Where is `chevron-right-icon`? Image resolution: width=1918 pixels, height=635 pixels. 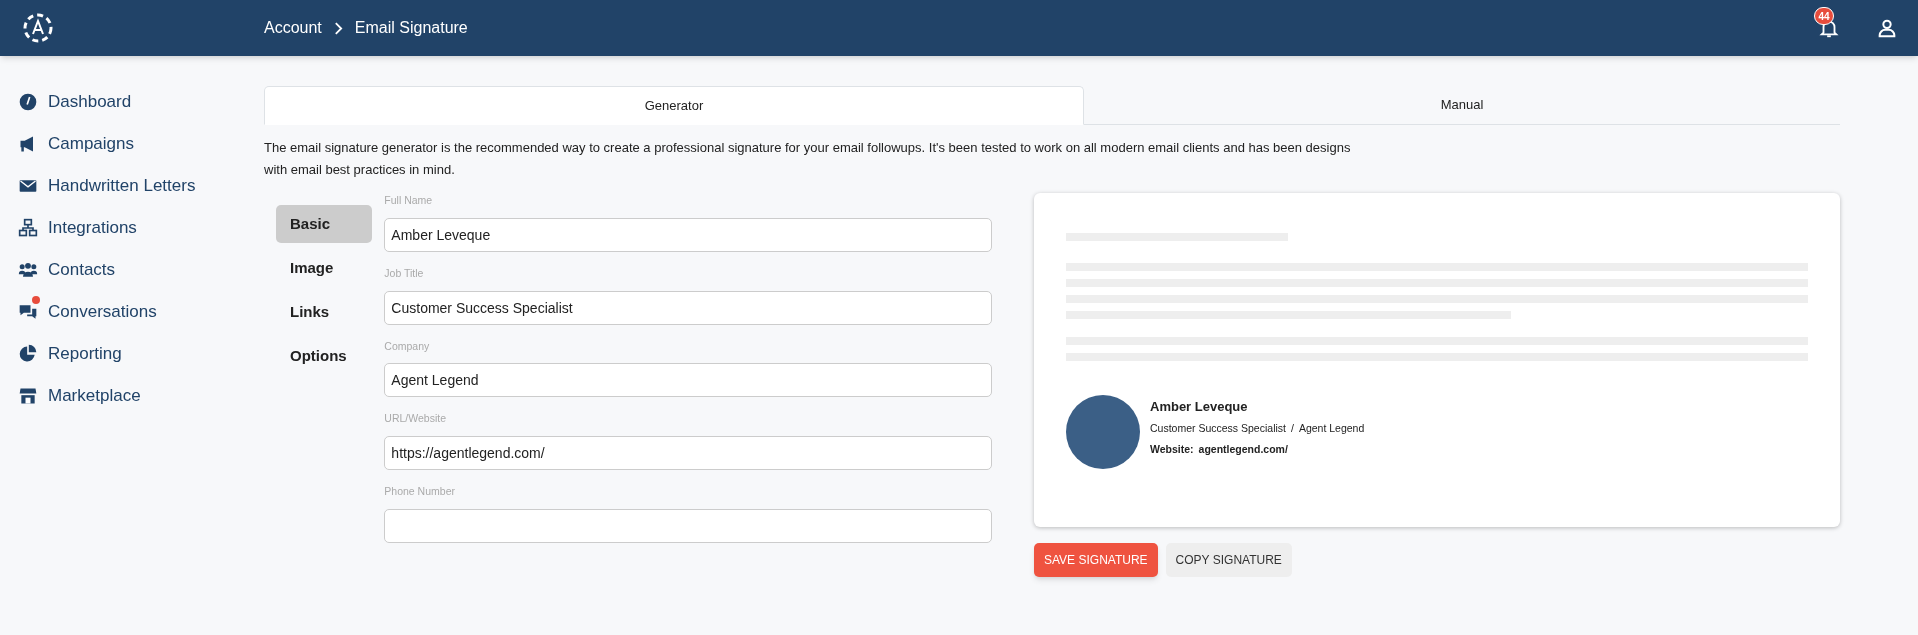
chevron-right-icon is located at coordinates (338, 28).